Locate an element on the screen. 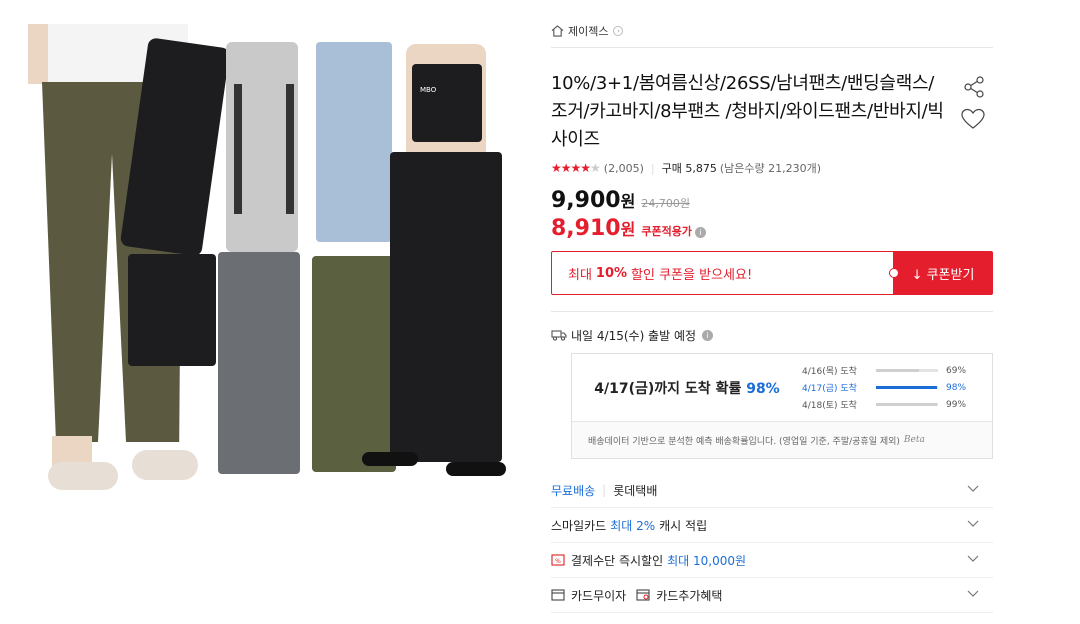 The image size is (1080, 624). chevron-right-icon: › is located at coordinates (618, 30).